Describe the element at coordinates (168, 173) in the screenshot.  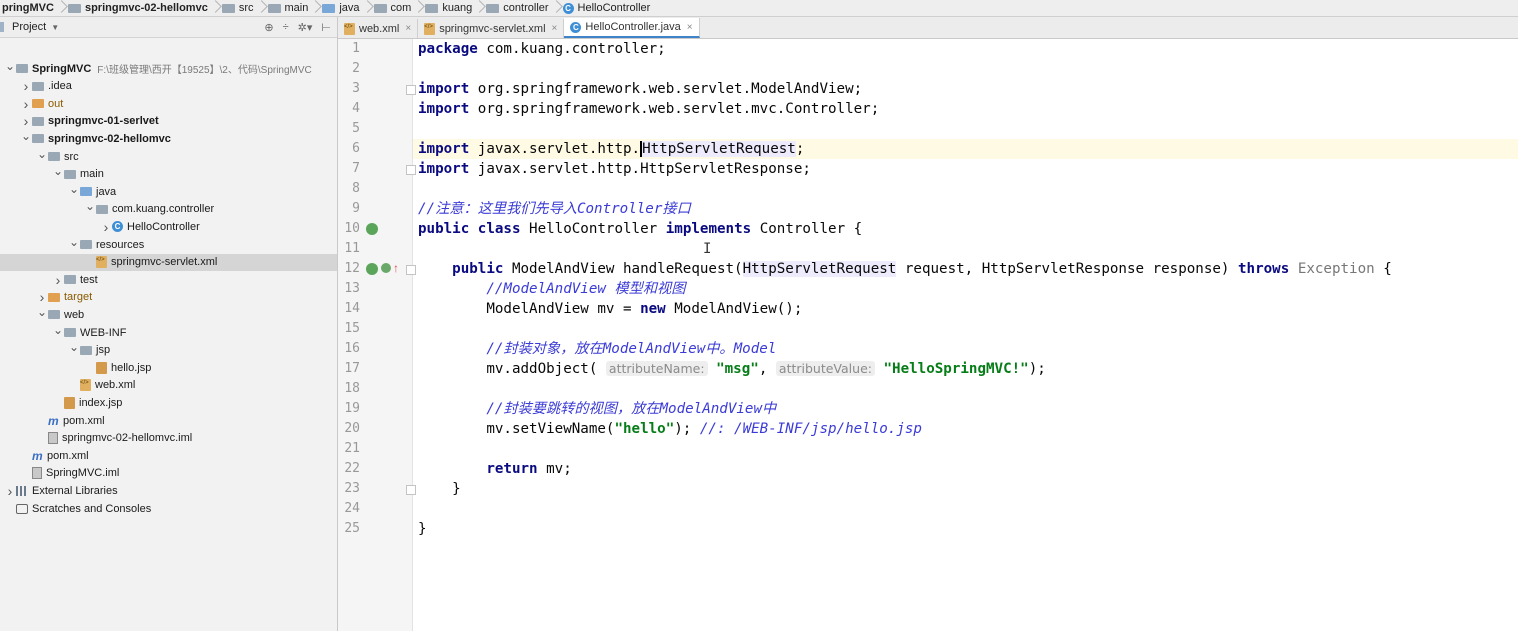
I see `tree-item: ⌄ main` at that location.